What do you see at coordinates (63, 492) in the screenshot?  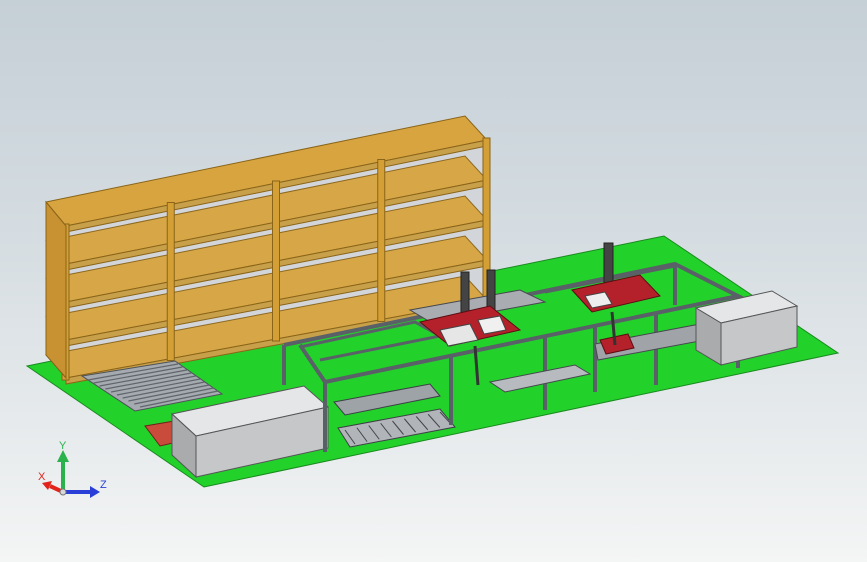 I see `triad-origin` at bounding box center [63, 492].